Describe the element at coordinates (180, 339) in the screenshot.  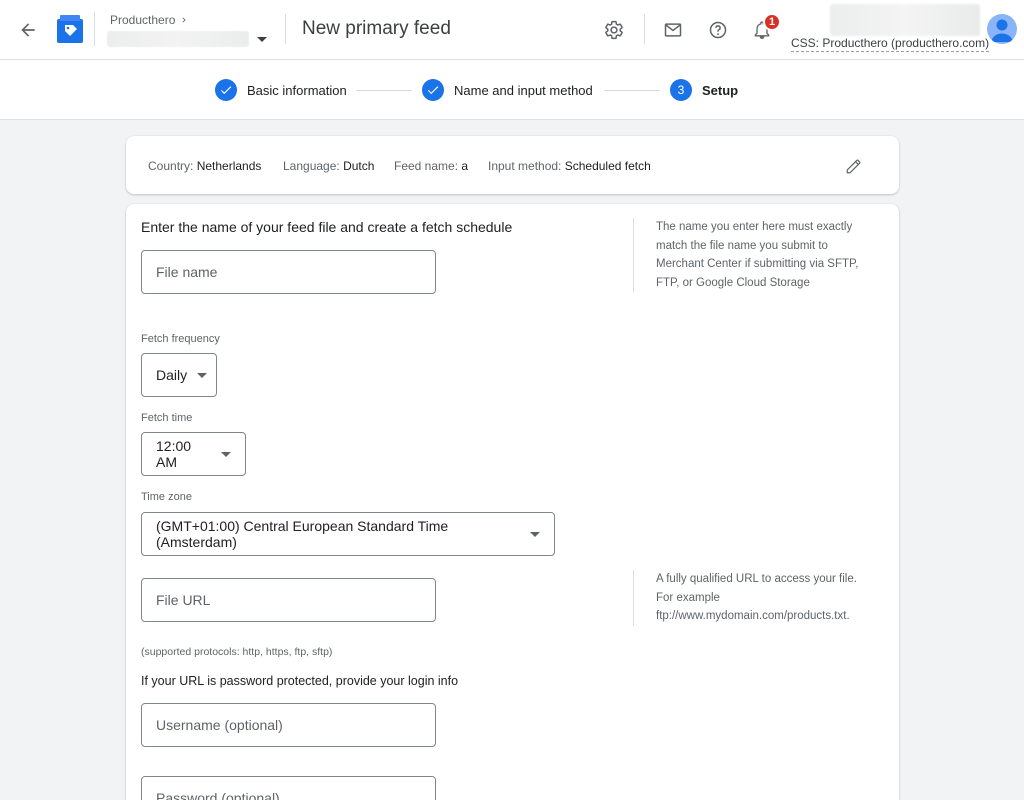
I see `fetch-frequency-label: Fetch frequency` at that location.